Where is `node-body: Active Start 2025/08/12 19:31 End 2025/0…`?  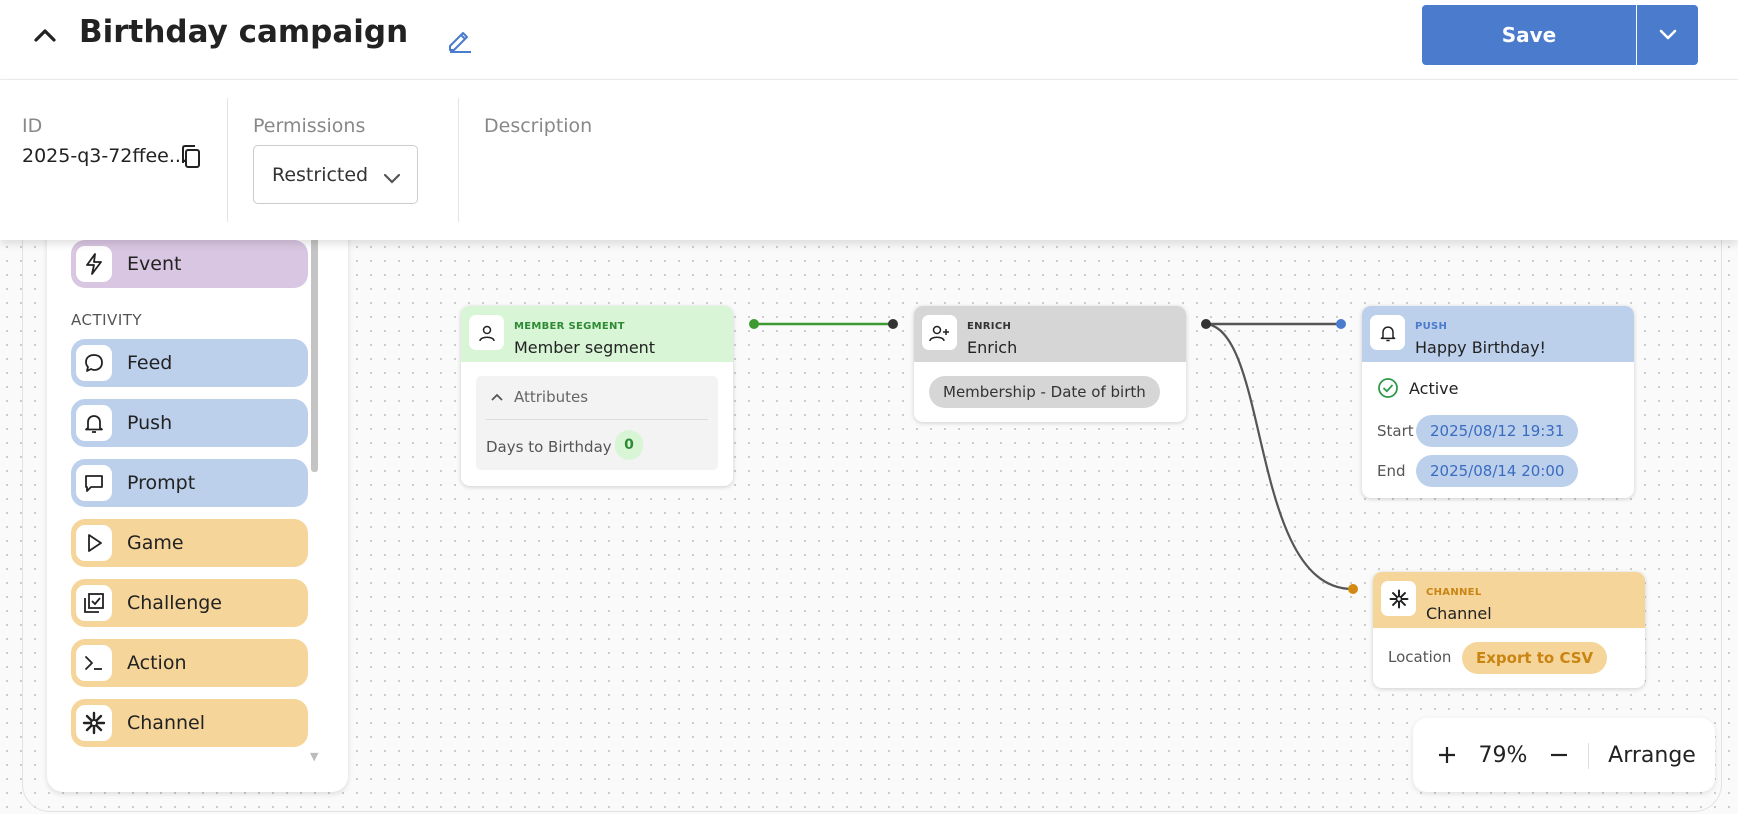 node-body: Active Start 2025/08/12 19:31 End 2025/0… is located at coordinates (1498, 430).